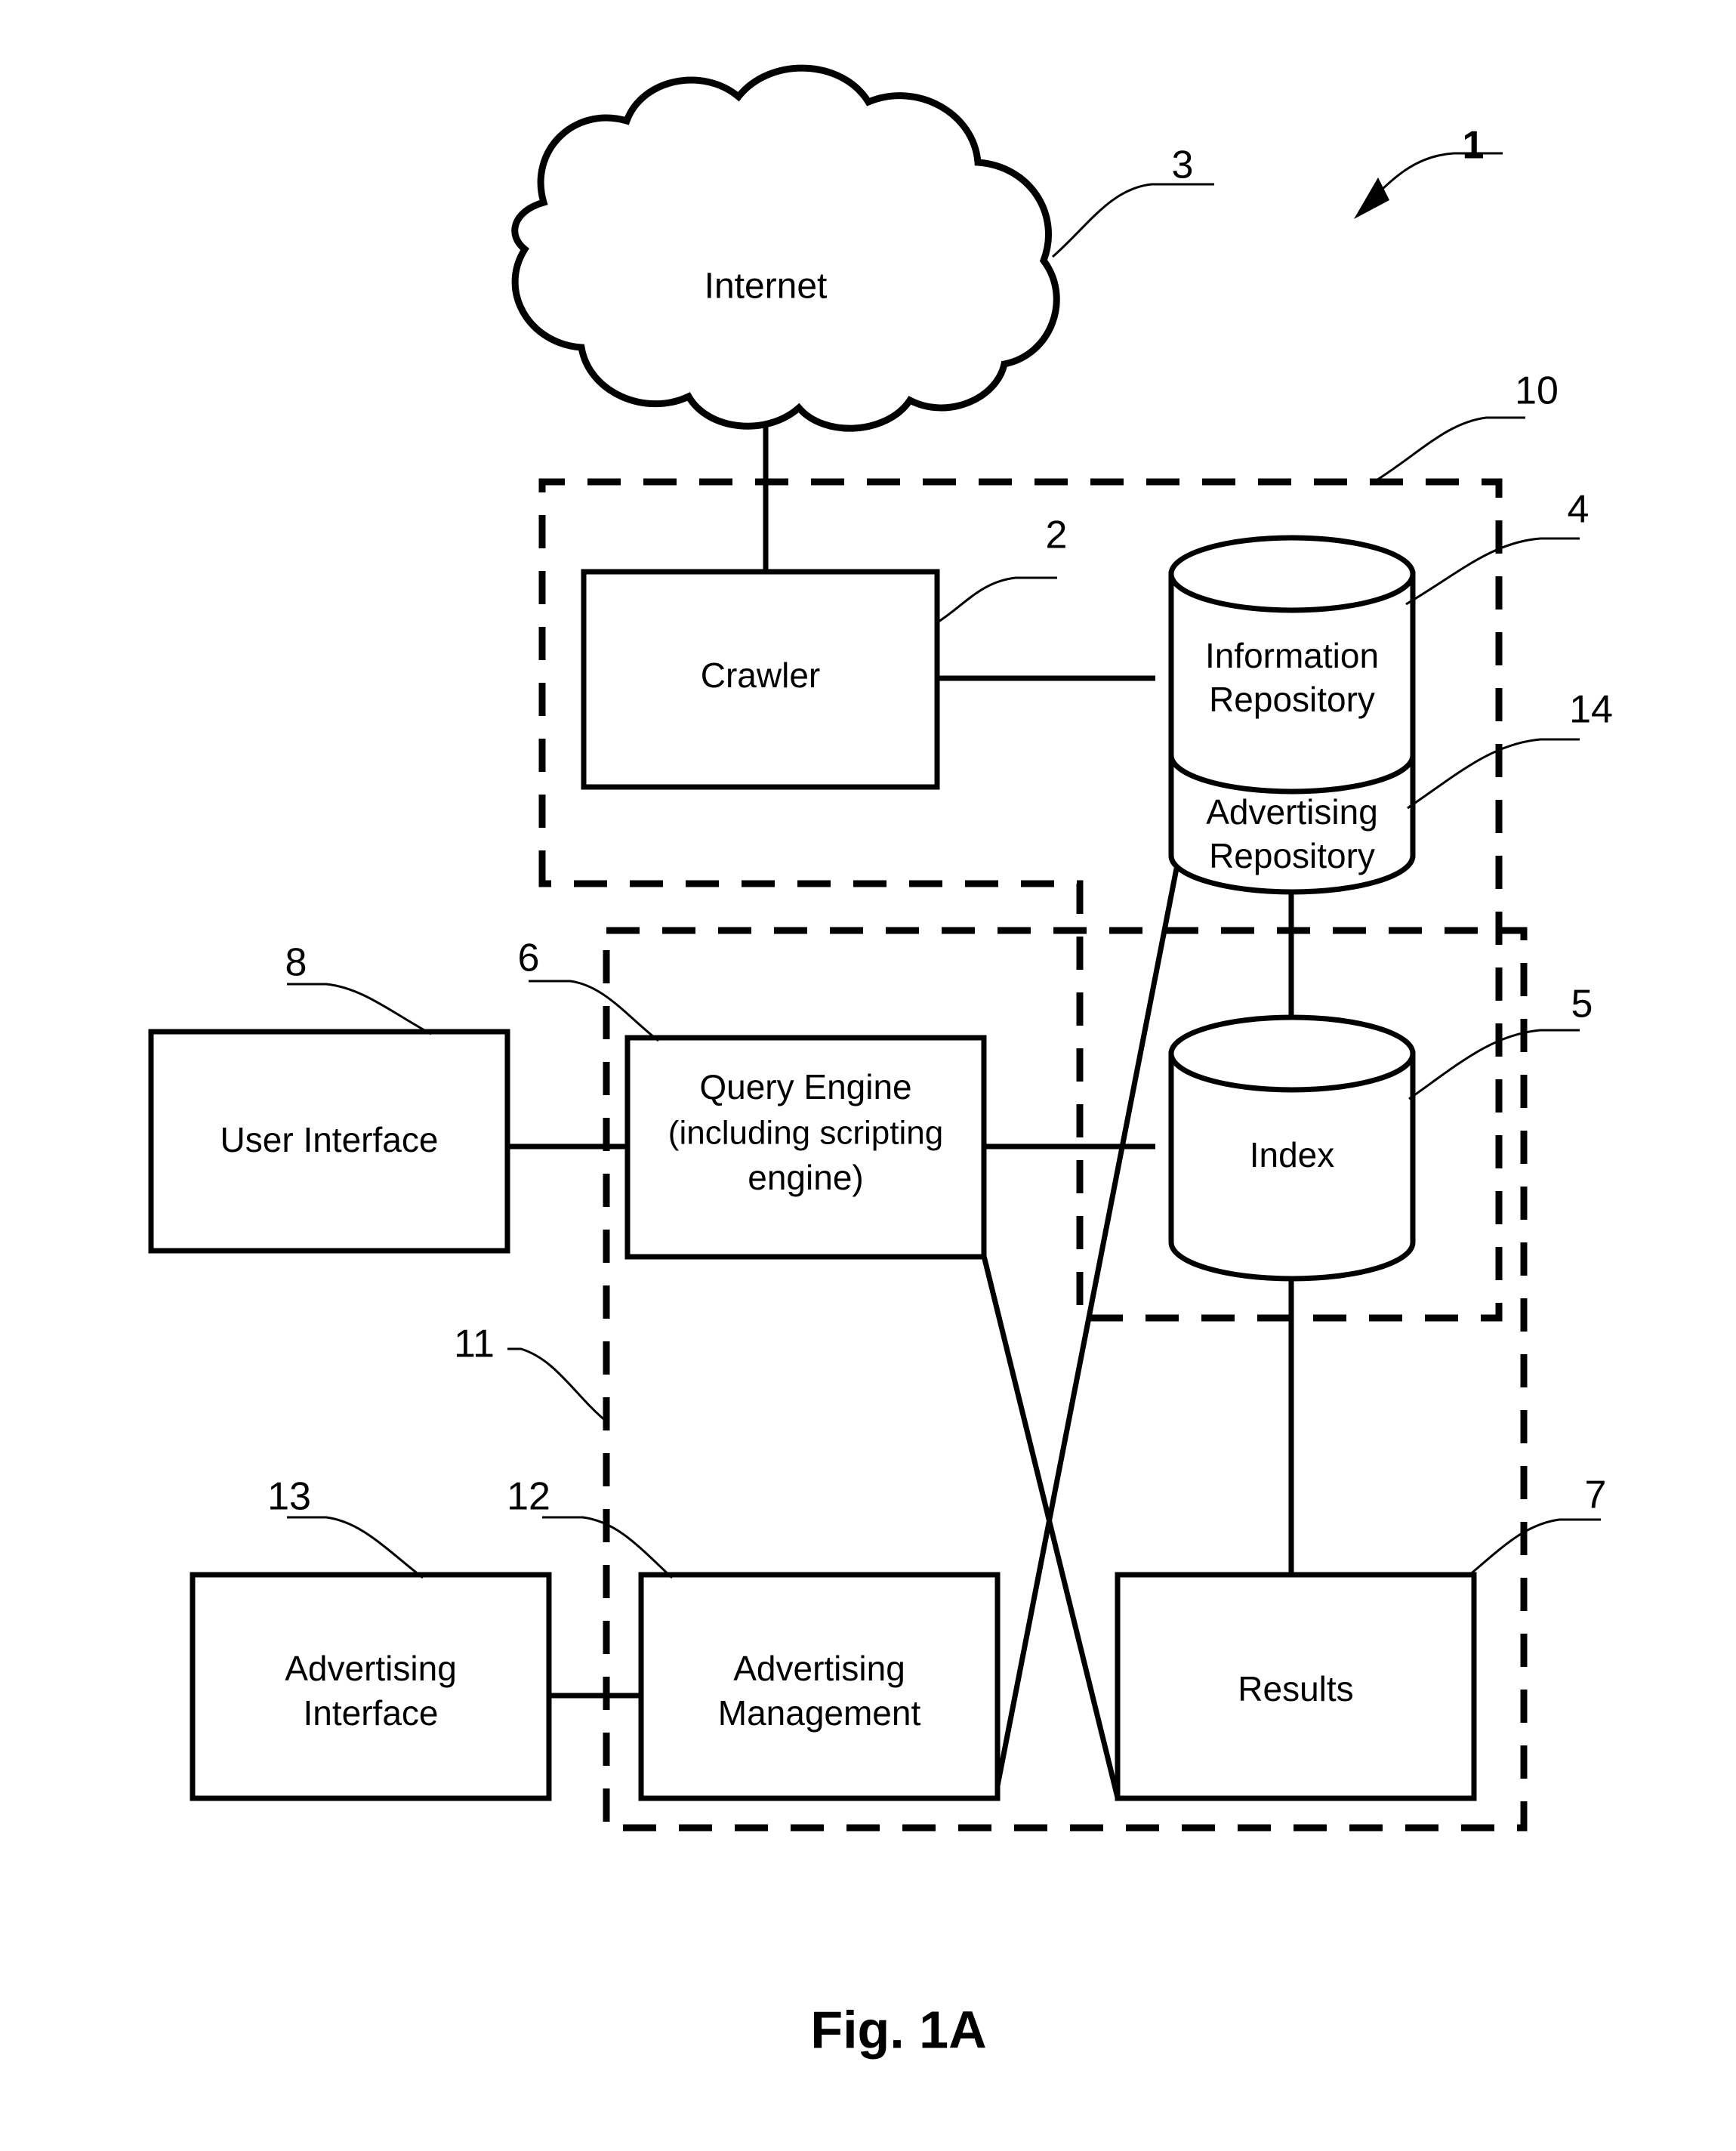 This screenshot has width=1736, height=2151. I want to click on information-repository-label-line1: Information, so click(1292, 655).